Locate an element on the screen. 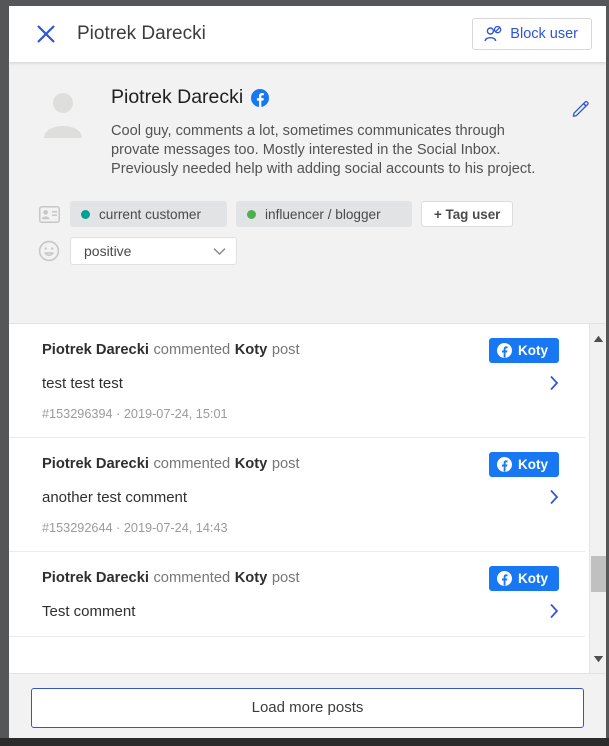 The image size is (609, 746). sentiment-value: positive is located at coordinates (108, 251).